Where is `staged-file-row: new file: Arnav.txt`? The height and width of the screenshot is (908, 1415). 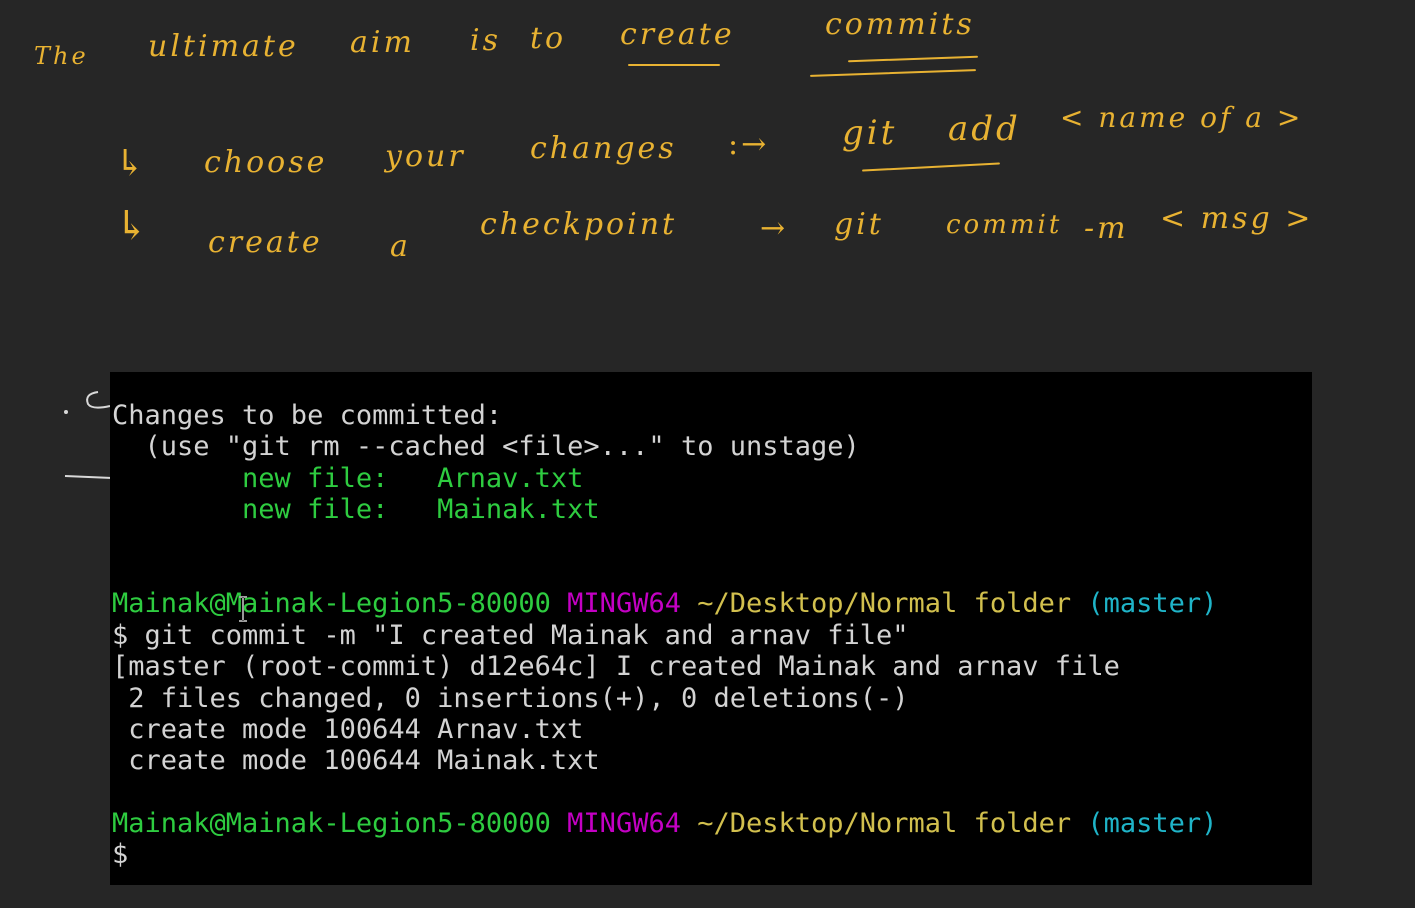
staged-file-row: new file: Arnav.txt is located at coordinates (711, 478).